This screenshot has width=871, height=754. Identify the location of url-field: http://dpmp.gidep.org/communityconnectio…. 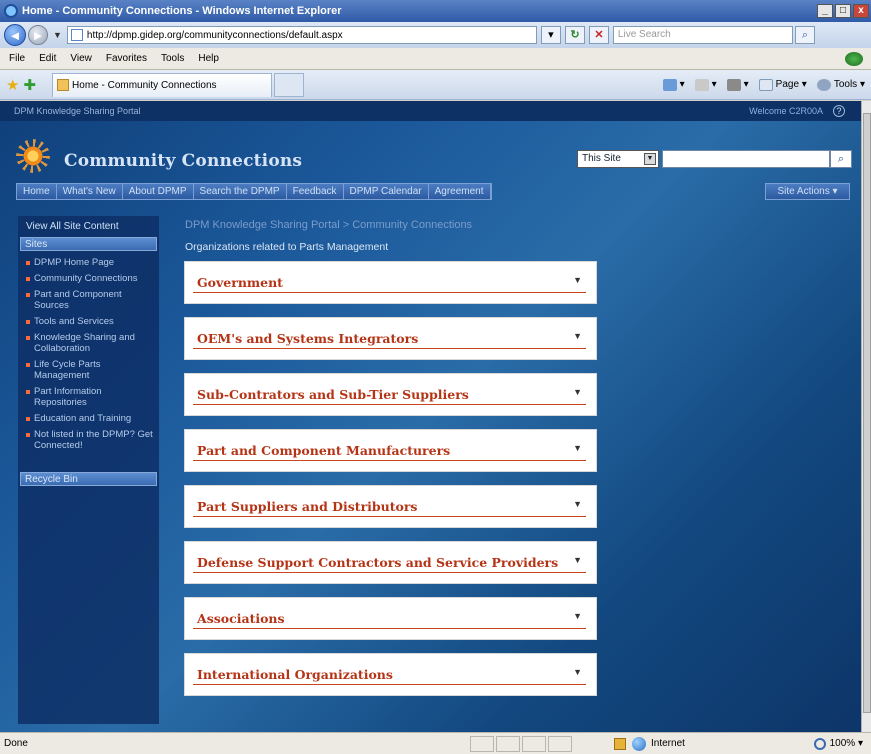
(301, 35).